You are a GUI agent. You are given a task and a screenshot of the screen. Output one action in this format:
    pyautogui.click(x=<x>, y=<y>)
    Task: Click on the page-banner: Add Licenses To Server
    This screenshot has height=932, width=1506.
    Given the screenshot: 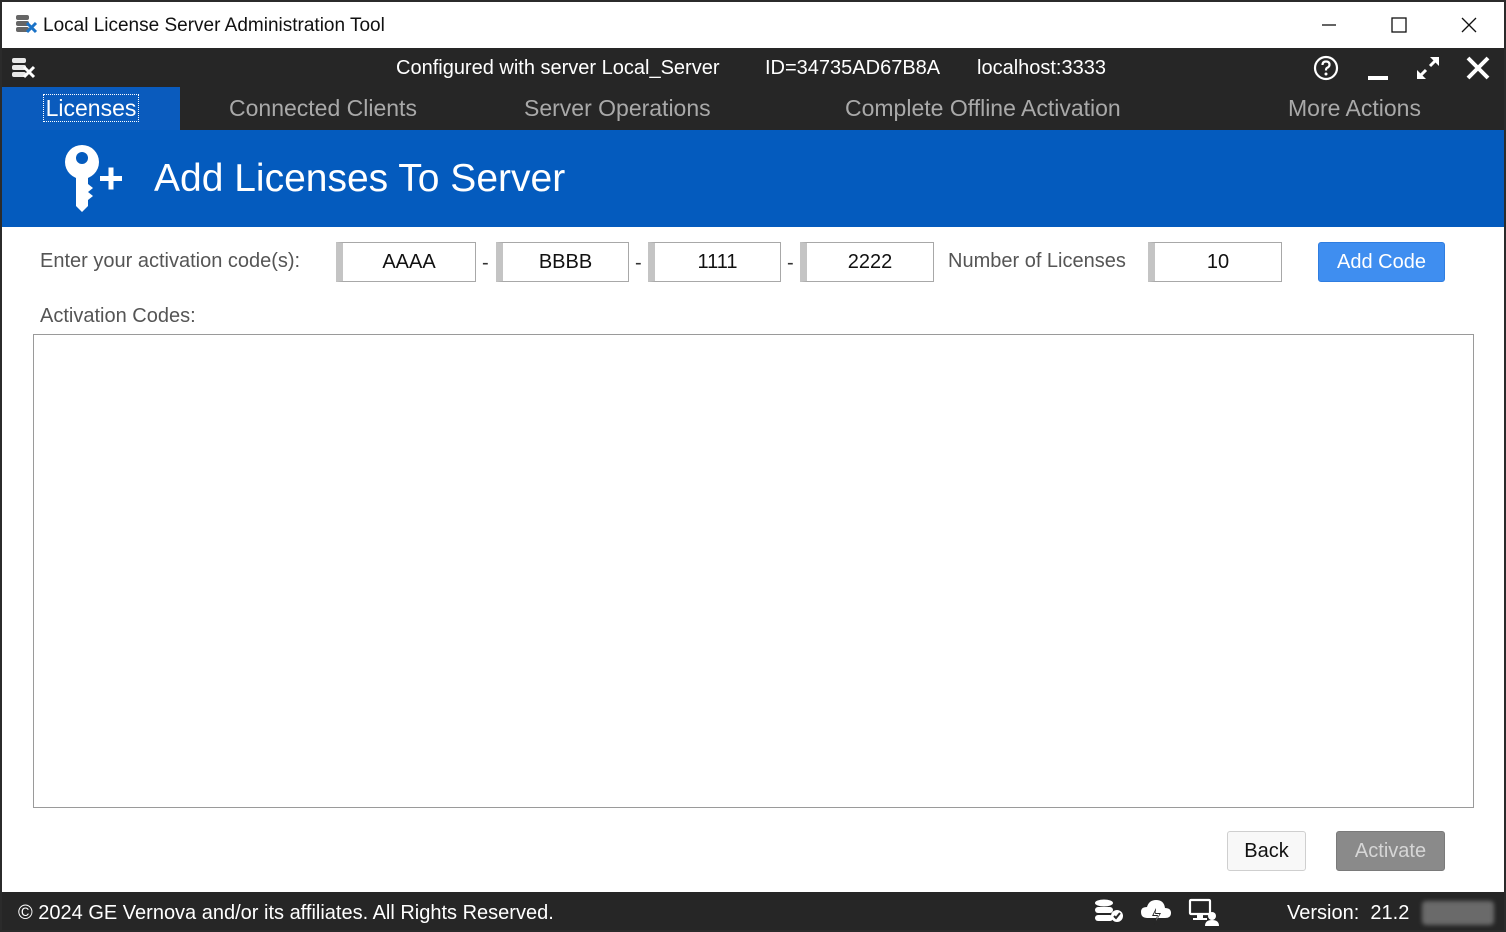 What is the action you would take?
    pyautogui.click(x=753, y=178)
    